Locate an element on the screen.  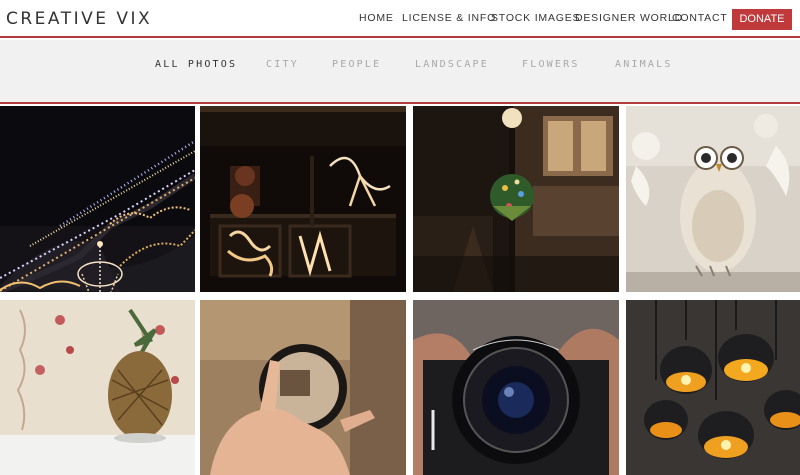
nav-home: HOME is located at coordinates (376, 18).